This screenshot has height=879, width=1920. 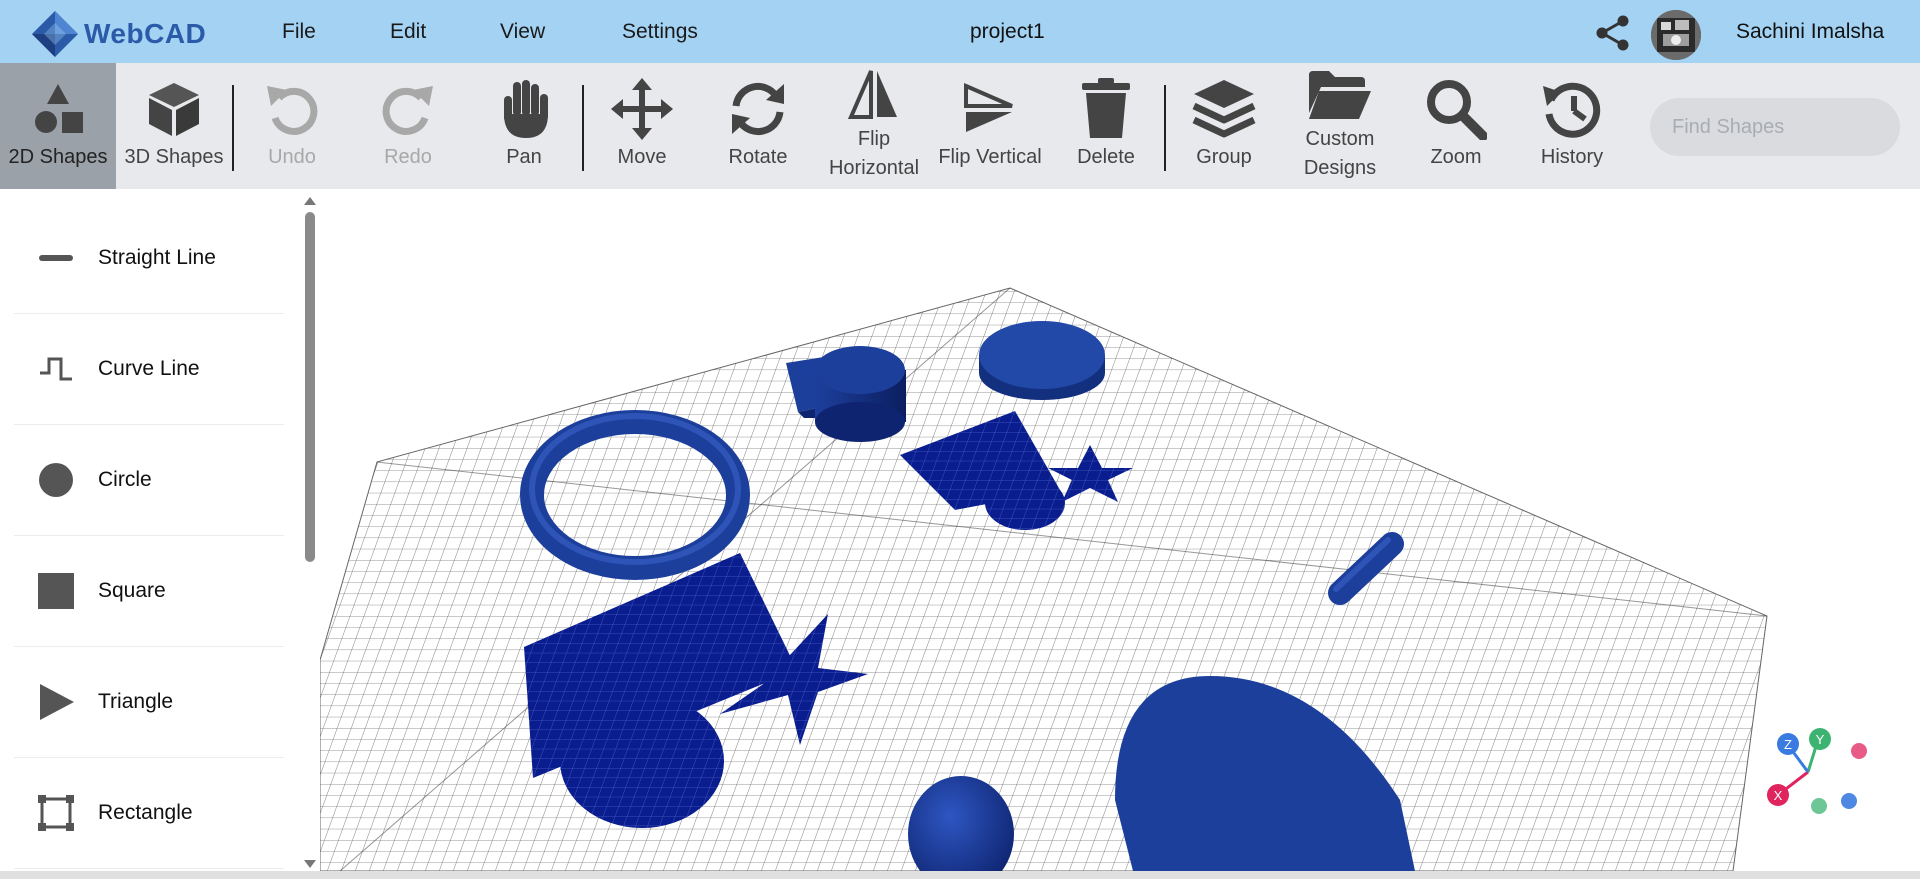 I want to click on status-strip, so click(x=960, y=875).